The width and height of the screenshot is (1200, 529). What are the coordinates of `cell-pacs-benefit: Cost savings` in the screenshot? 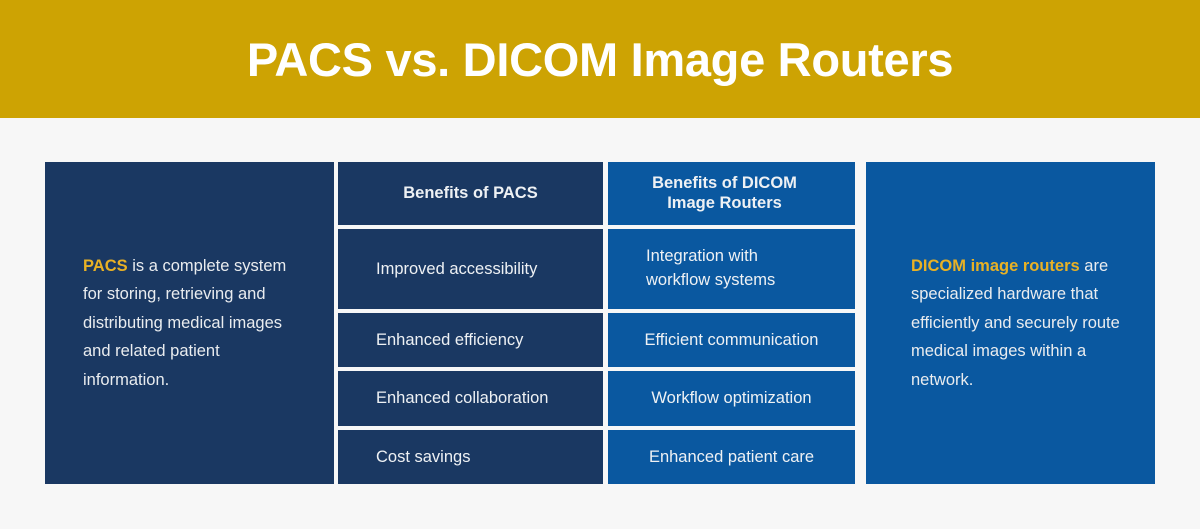 It's located at (470, 457).